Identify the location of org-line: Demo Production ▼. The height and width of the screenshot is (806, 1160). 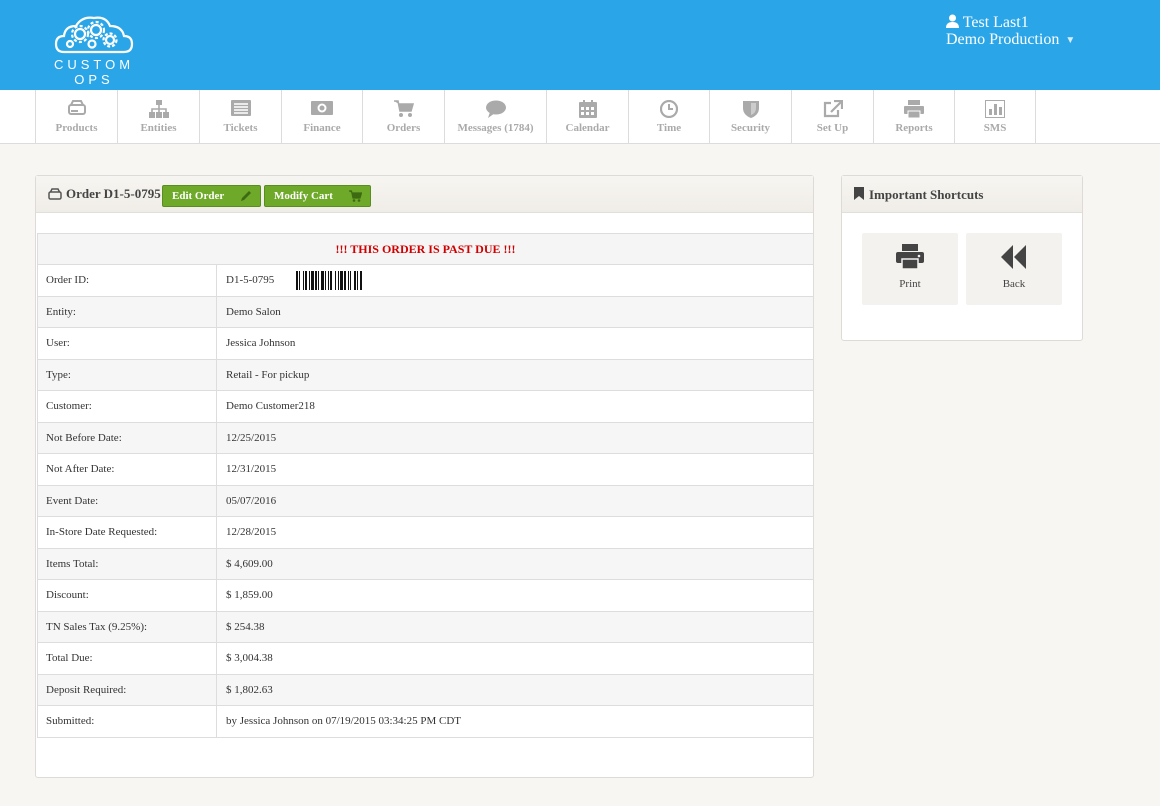
(1010, 40).